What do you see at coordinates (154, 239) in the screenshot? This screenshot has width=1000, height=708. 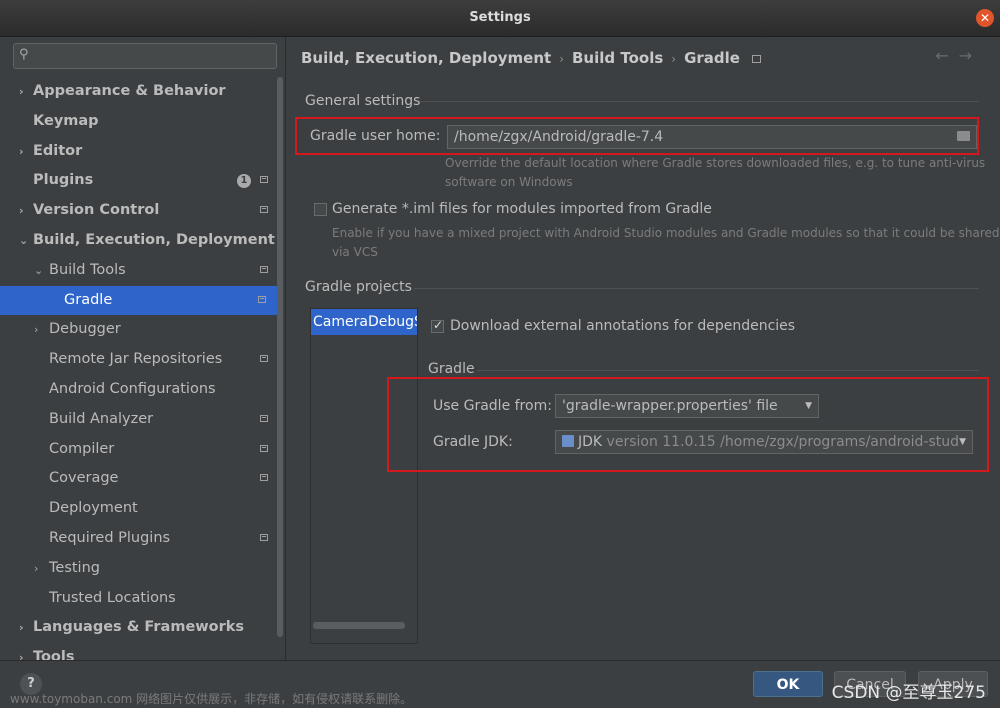 I see `sidebar-item-label: Build, Execution, Deployment` at bounding box center [154, 239].